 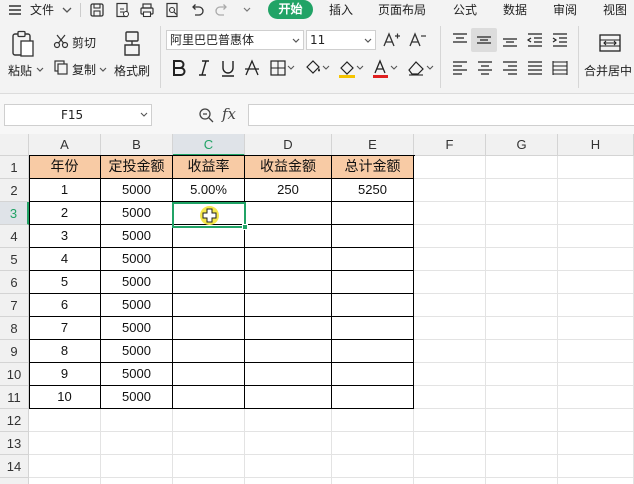 I want to click on fill-handle, so click(x=245, y=227).